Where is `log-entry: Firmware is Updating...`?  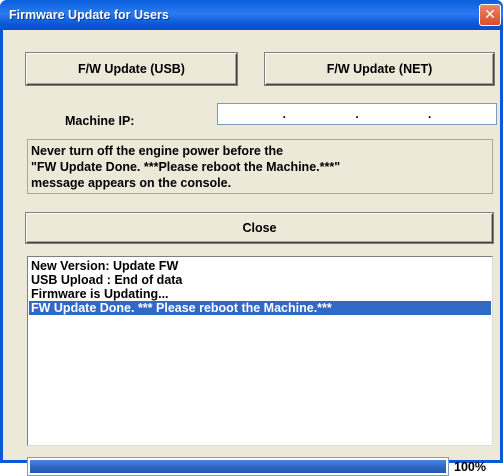 log-entry: Firmware is Updating... is located at coordinates (260, 294).